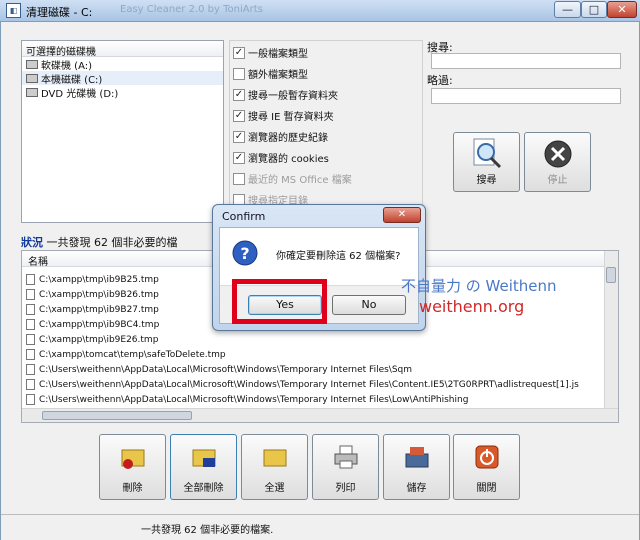  I want to click on status-bar: 一共發現 62 個非必要的檔案., so click(320, 527).